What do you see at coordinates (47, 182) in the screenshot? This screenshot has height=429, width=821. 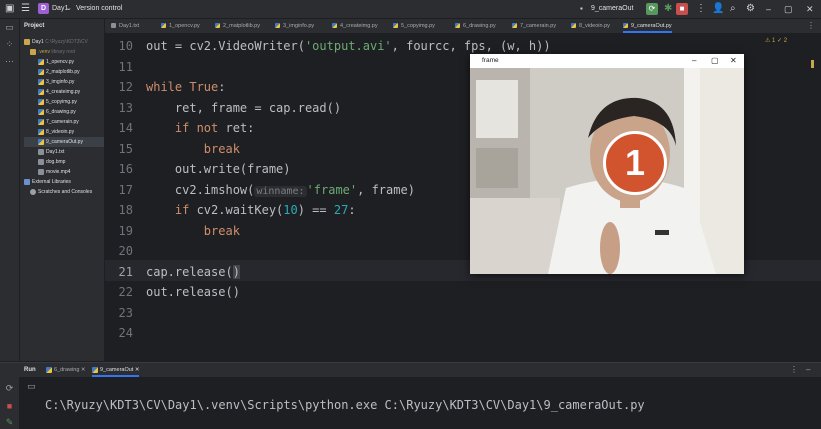 I see `tree-item-external-libraries: External Libraries` at bounding box center [47, 182].